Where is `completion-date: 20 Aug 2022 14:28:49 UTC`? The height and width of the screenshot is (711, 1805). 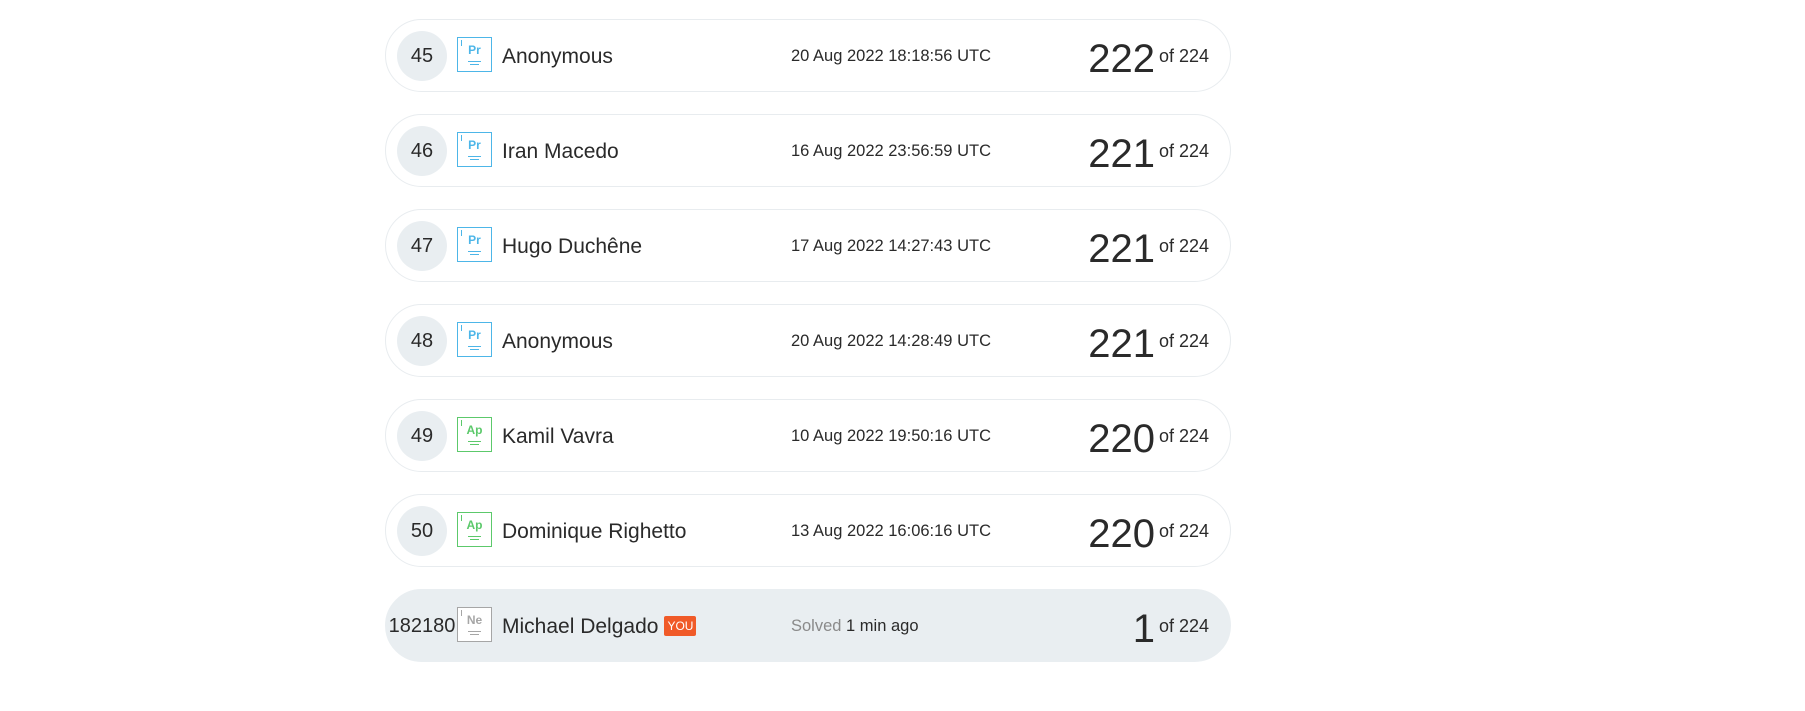
completion-date: 20 Aug 2022 14:28:49 UTC is located at coordinates (891, 341).